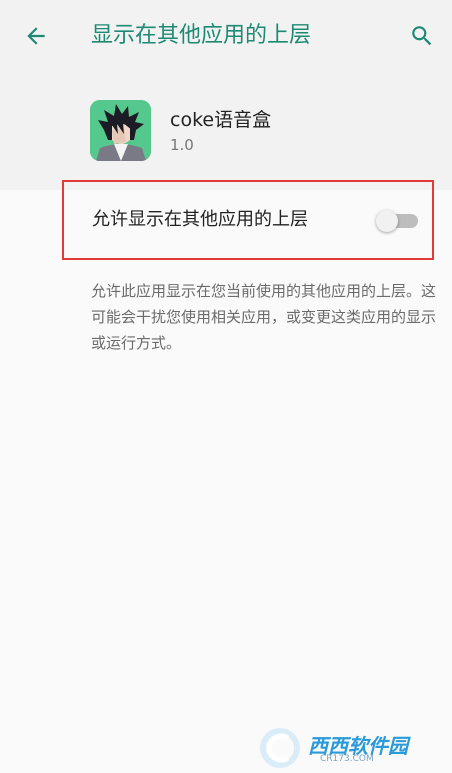  I want to click on arrow-left-icon, so click(36, 36).